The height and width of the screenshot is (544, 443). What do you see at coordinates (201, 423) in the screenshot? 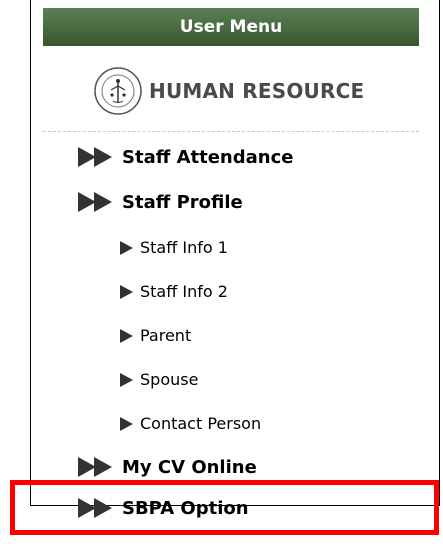
I see `menu-item-label: Contact Person` at bounding box center [201, 423].